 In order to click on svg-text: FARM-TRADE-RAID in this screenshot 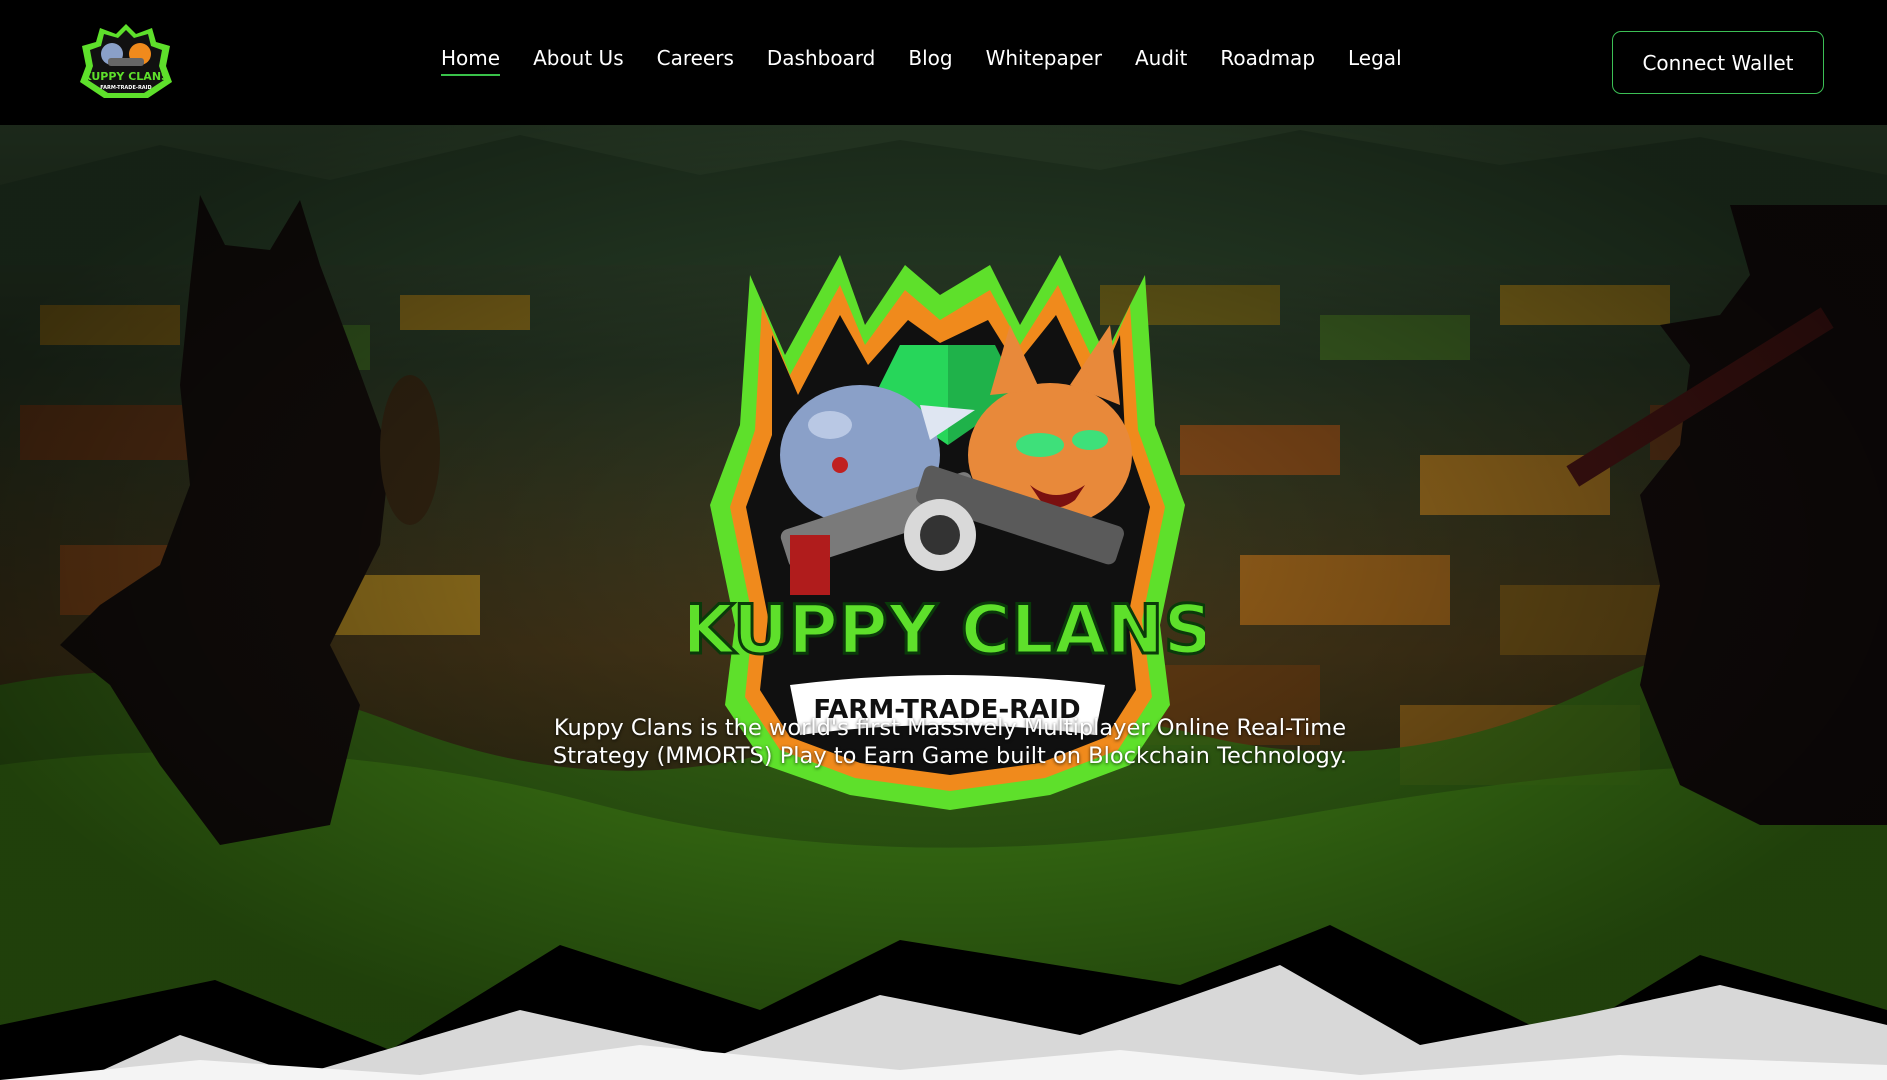, I will do `click(125, 88)`.